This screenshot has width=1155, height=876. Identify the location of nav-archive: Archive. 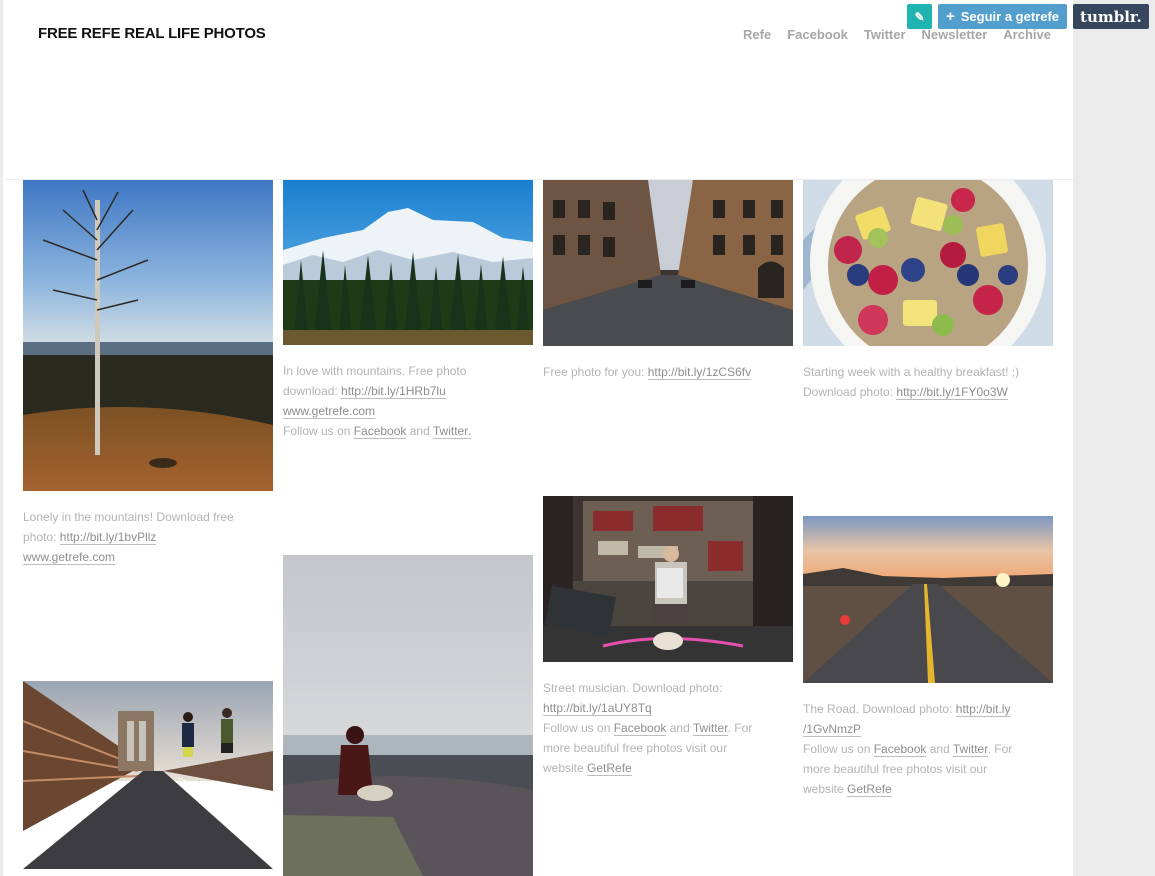
(1027, 34).